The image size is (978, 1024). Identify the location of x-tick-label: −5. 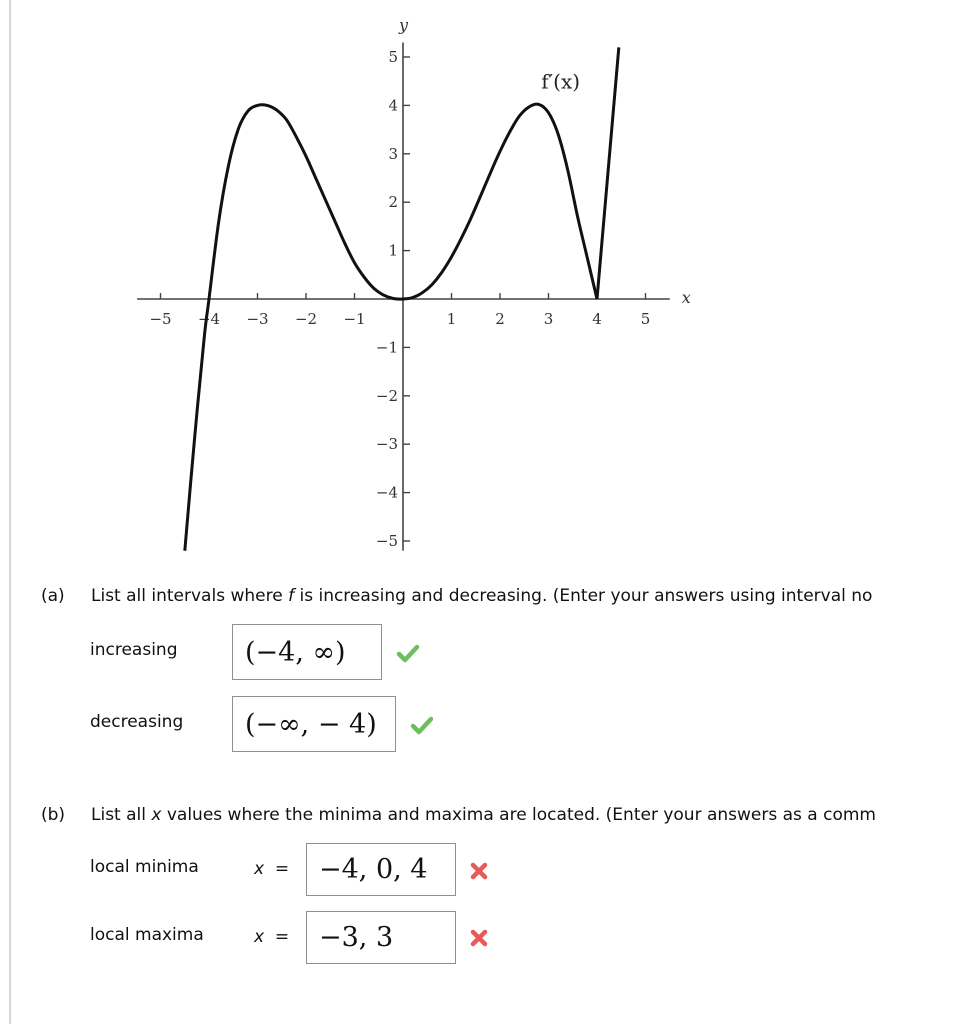
(160, 319).